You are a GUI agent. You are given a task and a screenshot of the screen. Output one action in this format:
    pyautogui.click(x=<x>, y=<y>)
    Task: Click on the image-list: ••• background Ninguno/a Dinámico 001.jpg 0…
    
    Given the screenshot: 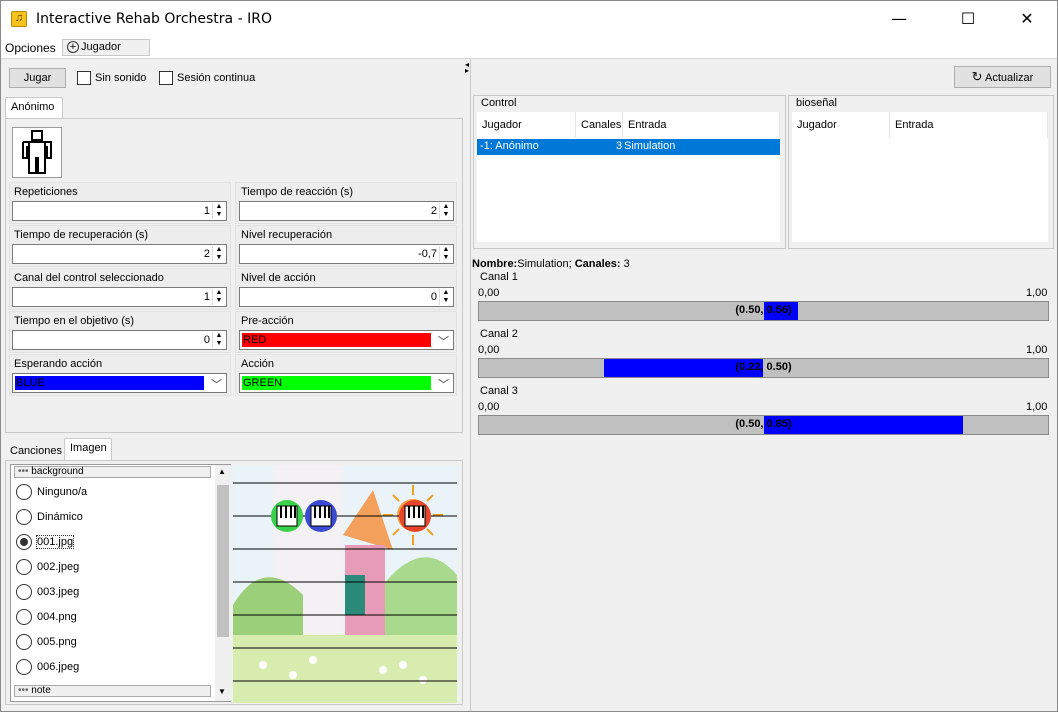 What is the action you would take?
    pyautogui.click(x=120, y=583)
    